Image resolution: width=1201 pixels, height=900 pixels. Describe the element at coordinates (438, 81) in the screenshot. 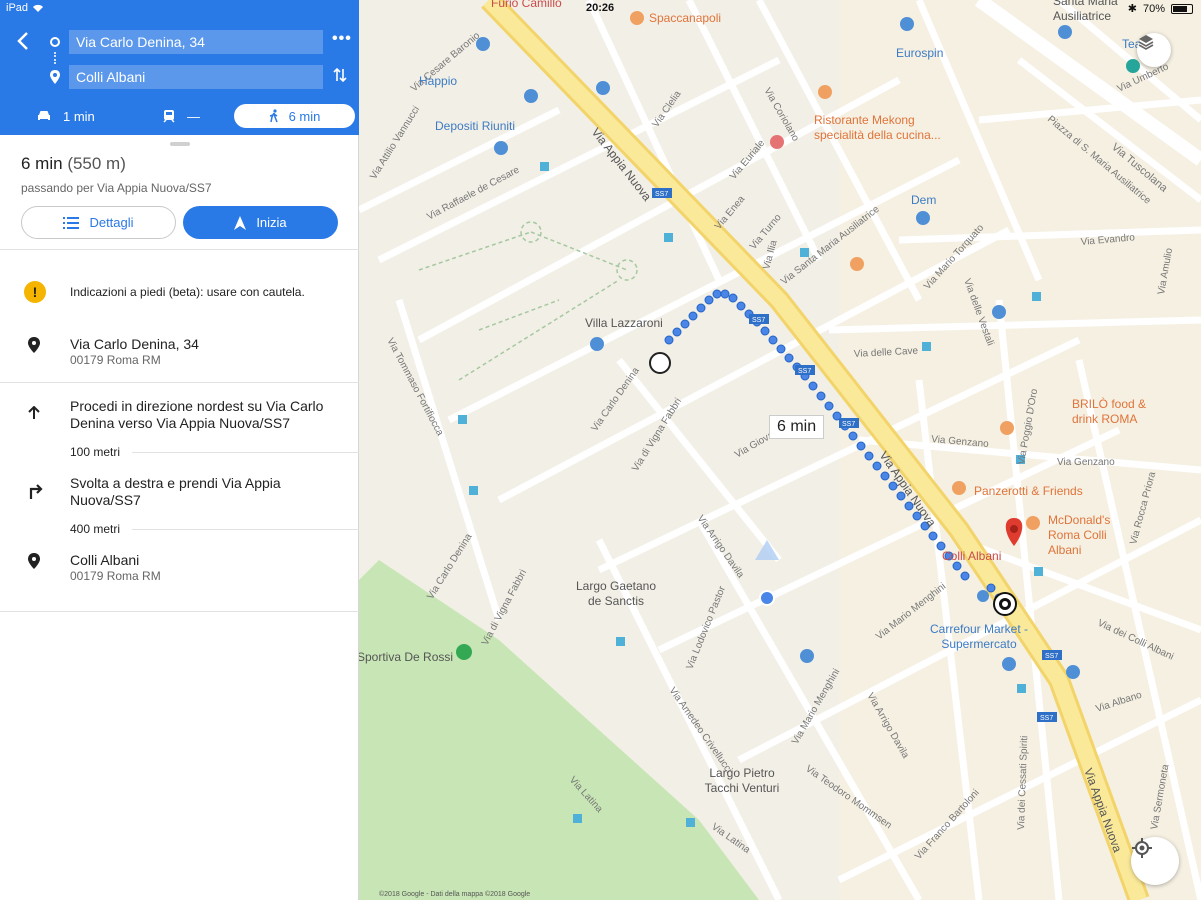

I see `poi-happio: Happio` at that location.